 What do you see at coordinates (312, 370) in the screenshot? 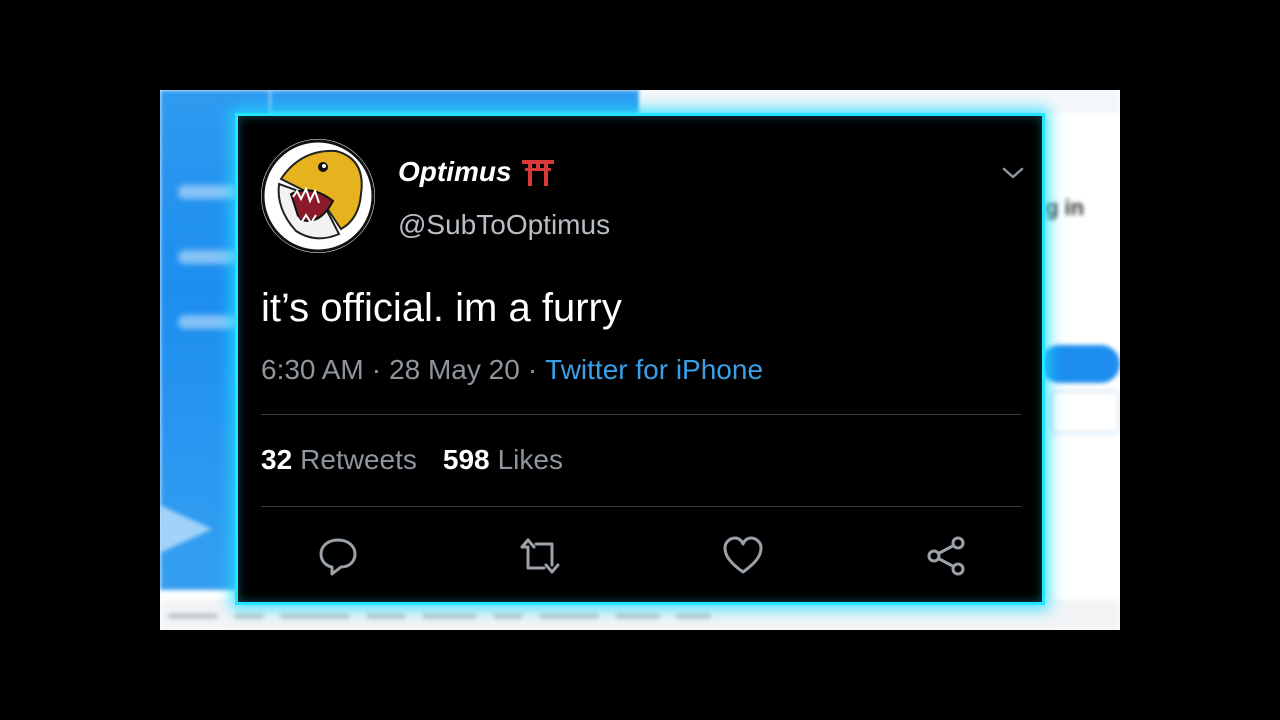
I see `tweet-time: 6:30 AM` at bounding box center [312, 370].